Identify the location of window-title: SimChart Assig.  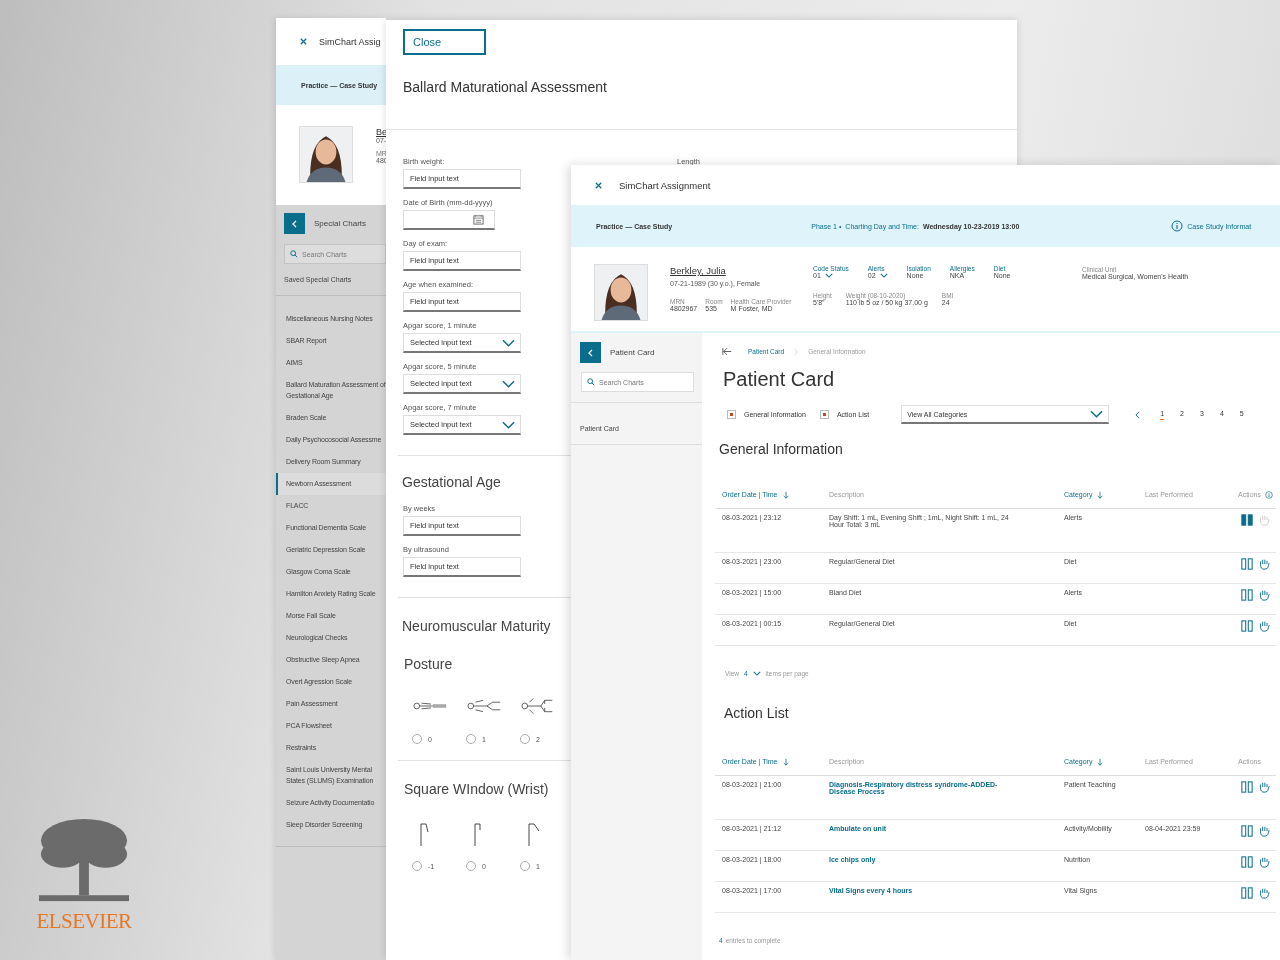
(350, 41).